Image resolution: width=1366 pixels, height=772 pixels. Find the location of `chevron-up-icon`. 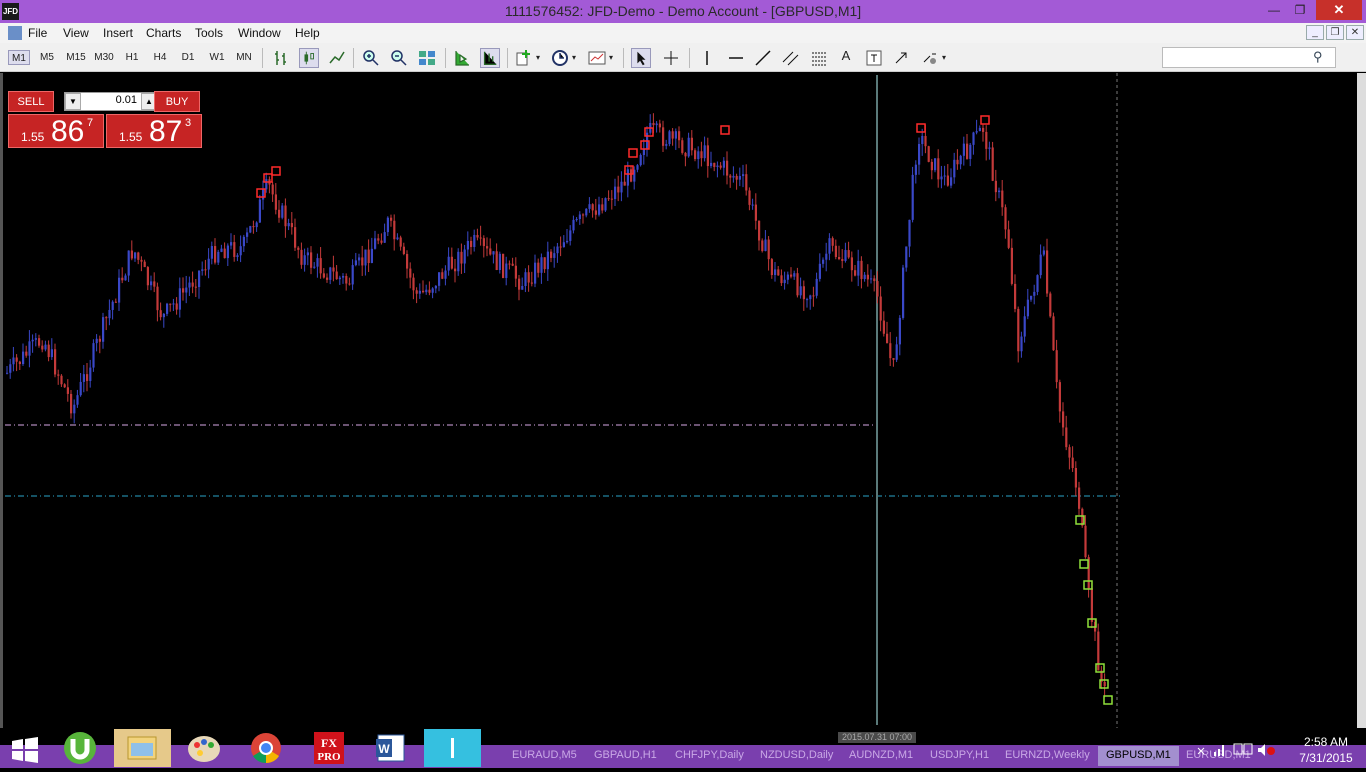

chevron-up-icon is located at coordinates (1201, 751).